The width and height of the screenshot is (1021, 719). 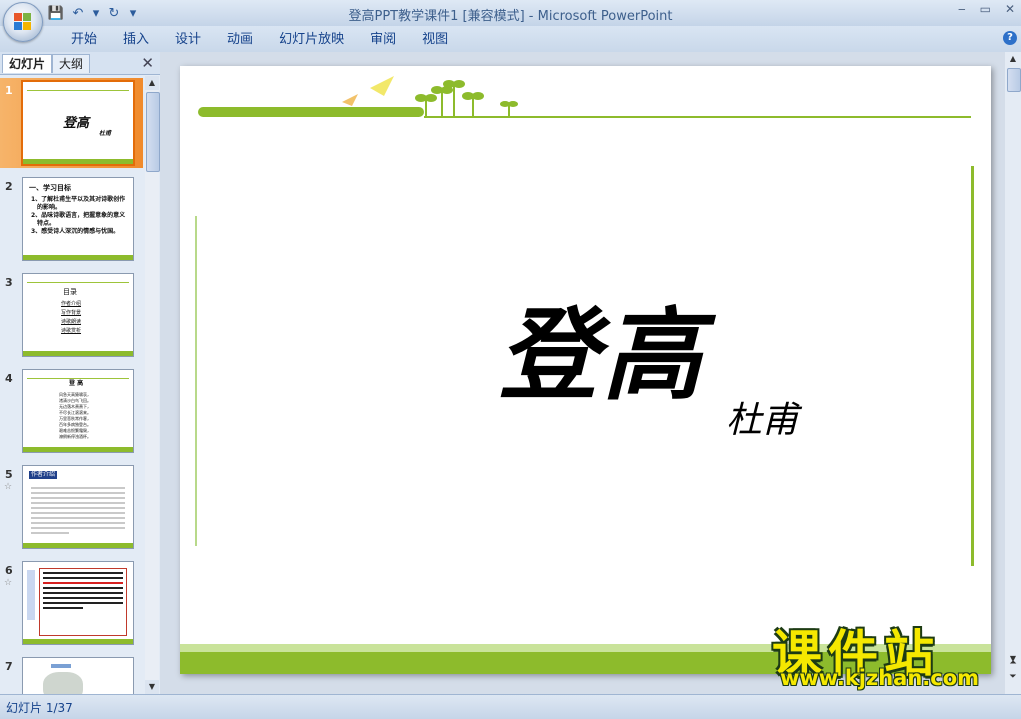 I want to click on thumbnail-slide-3: 3 目录 作者介绍 写作背景 诗歌朗读 诗歌赏析, so click(x=71, y=315).